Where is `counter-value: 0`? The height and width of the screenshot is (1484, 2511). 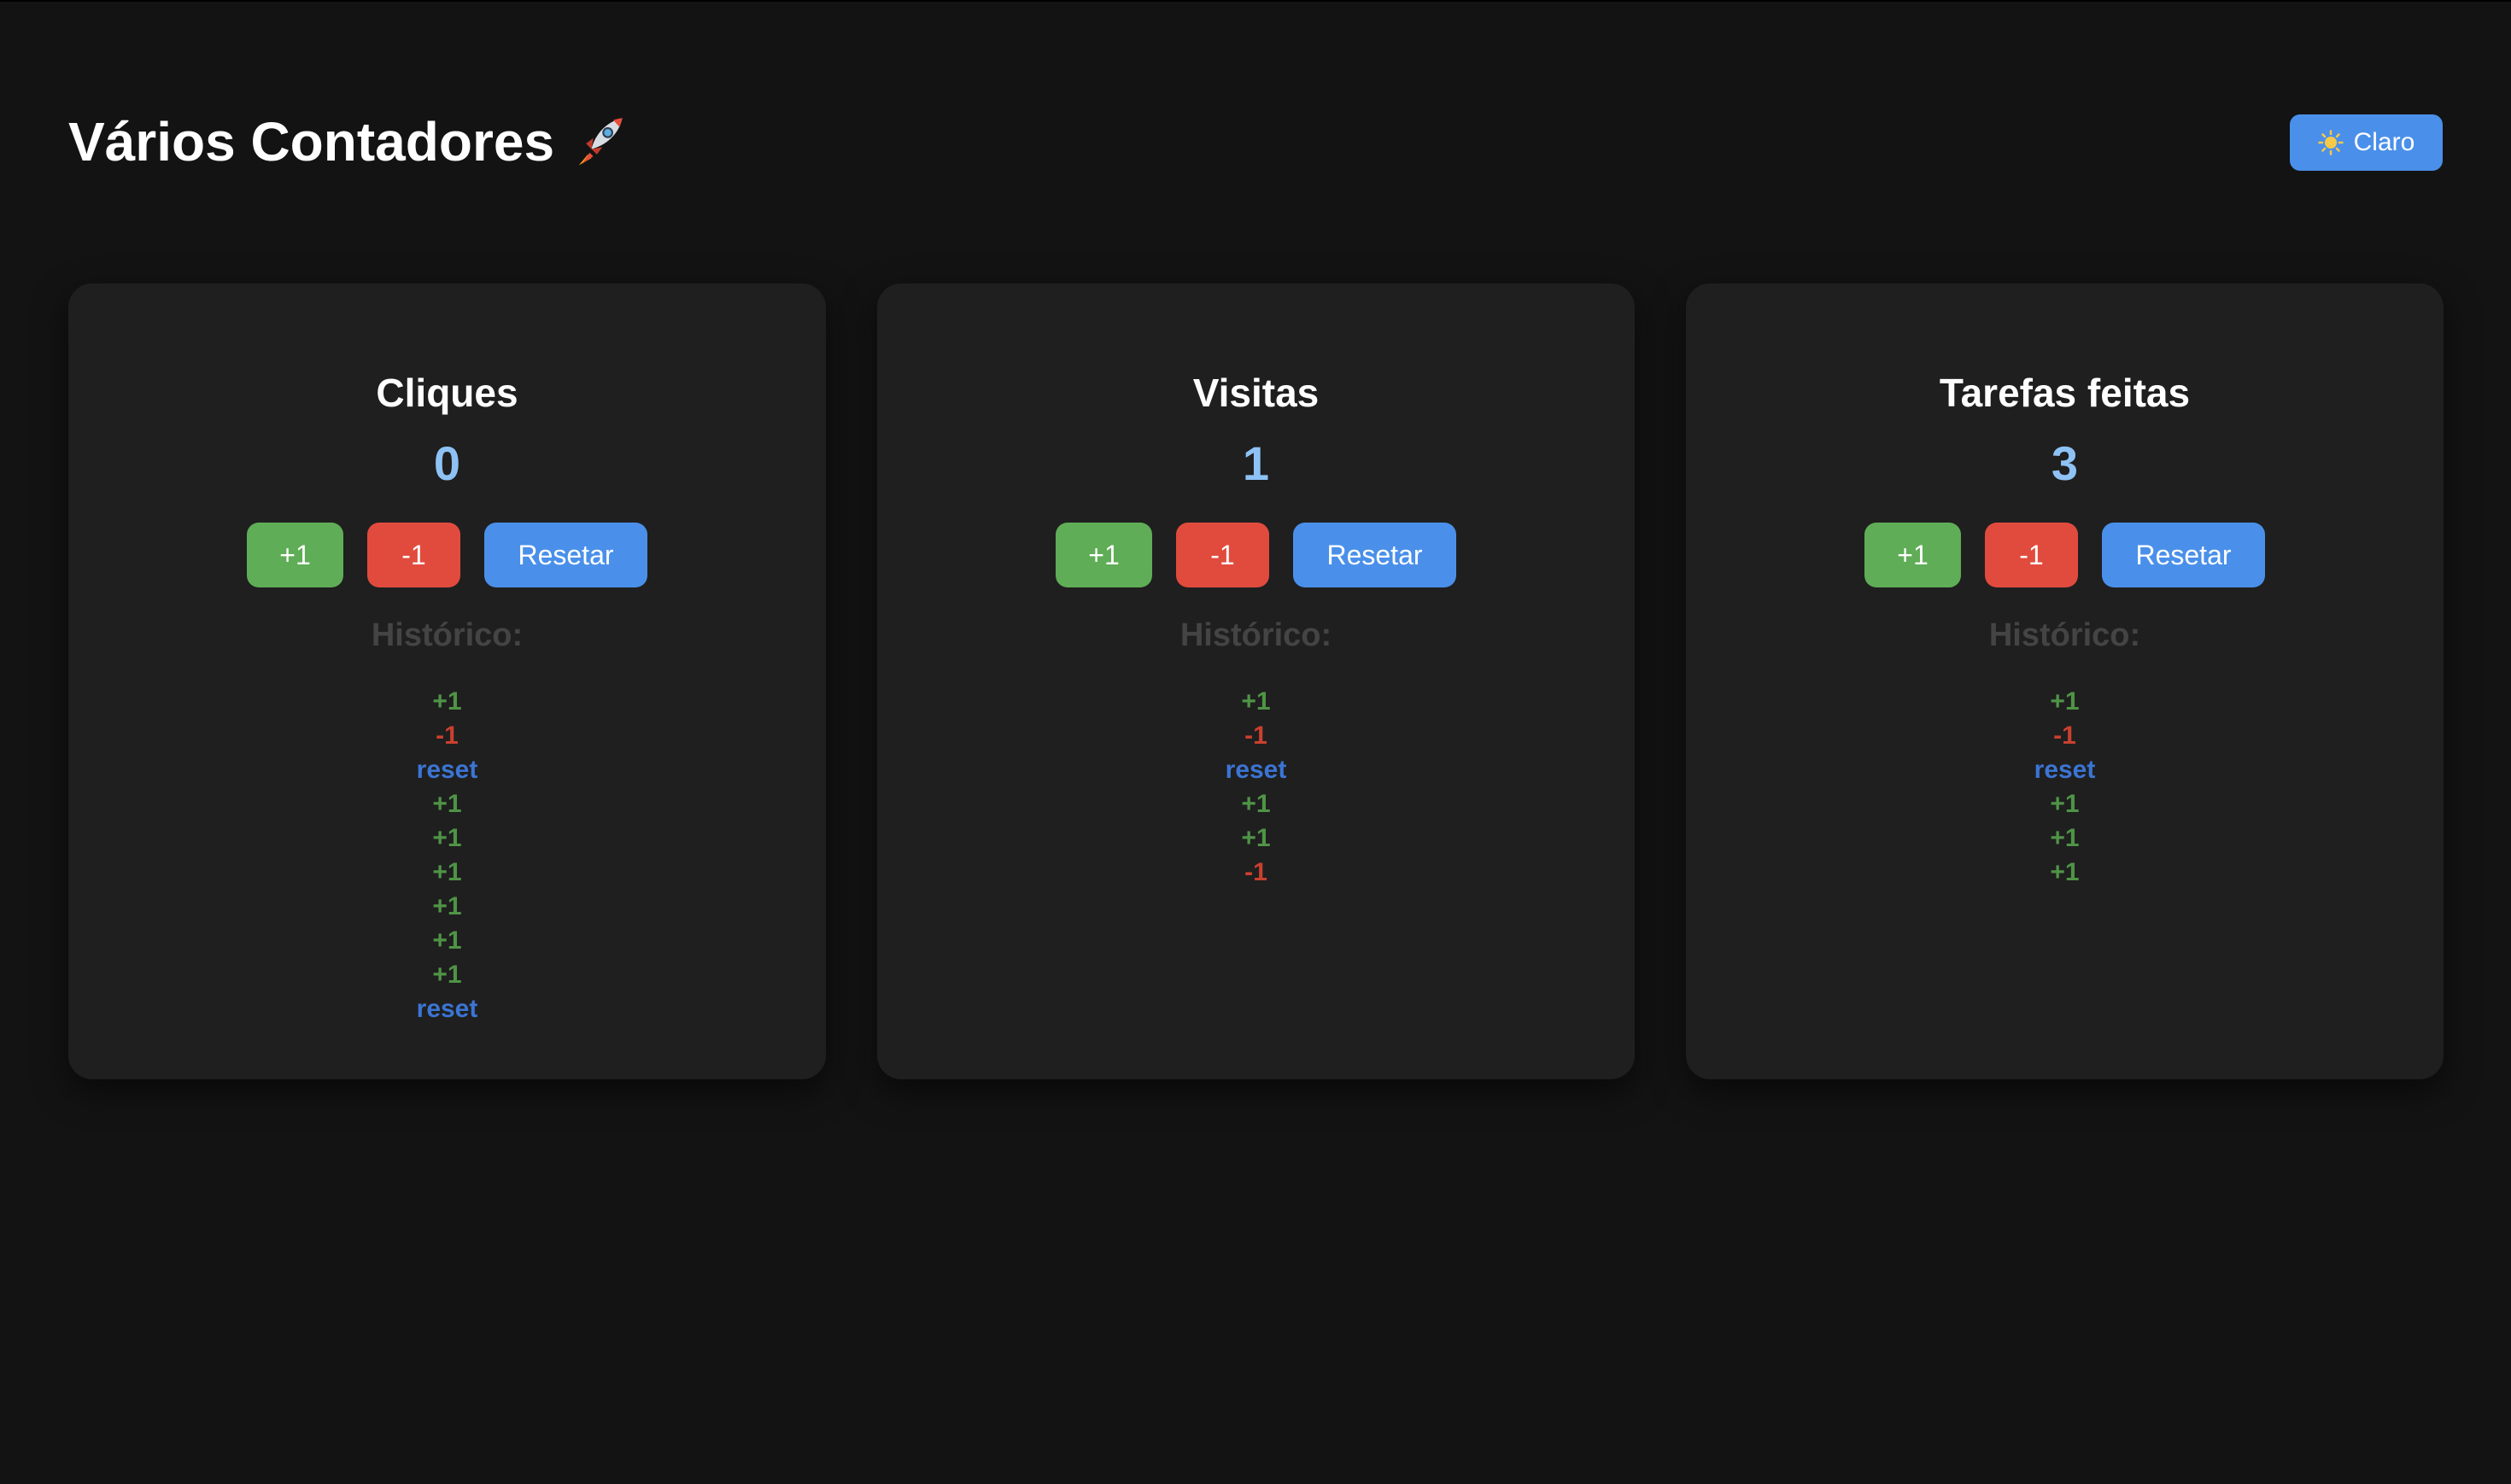
counter-value: 0 is located at coordinates (447, 463).